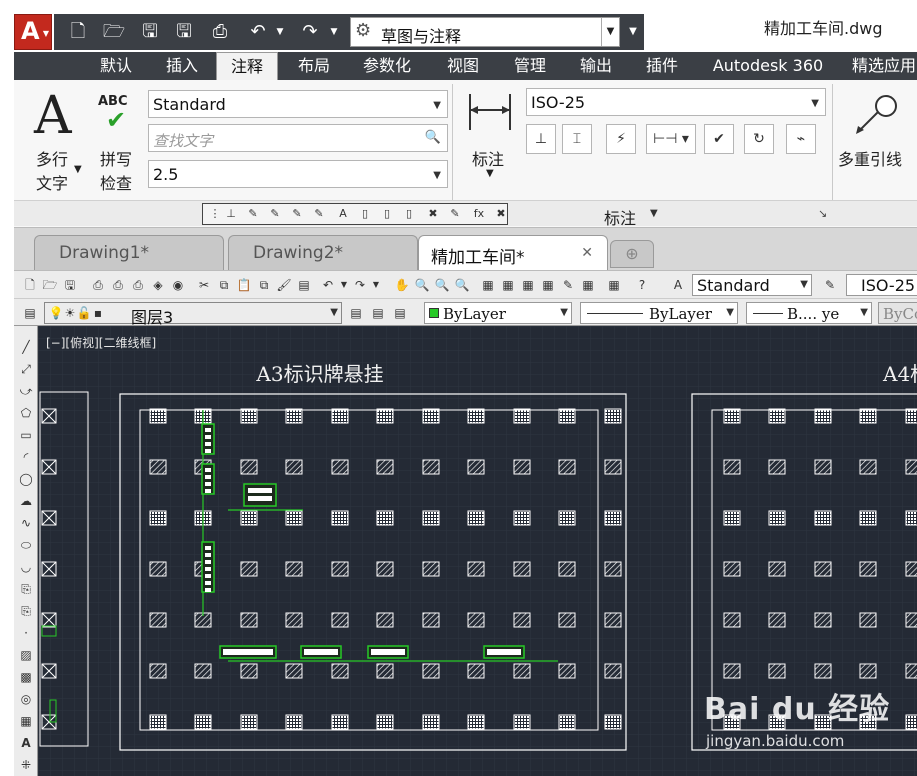 The height and width of the screenshot is (776, 917). I want to click on open-file-icon: 🗁, so click(50, 285).